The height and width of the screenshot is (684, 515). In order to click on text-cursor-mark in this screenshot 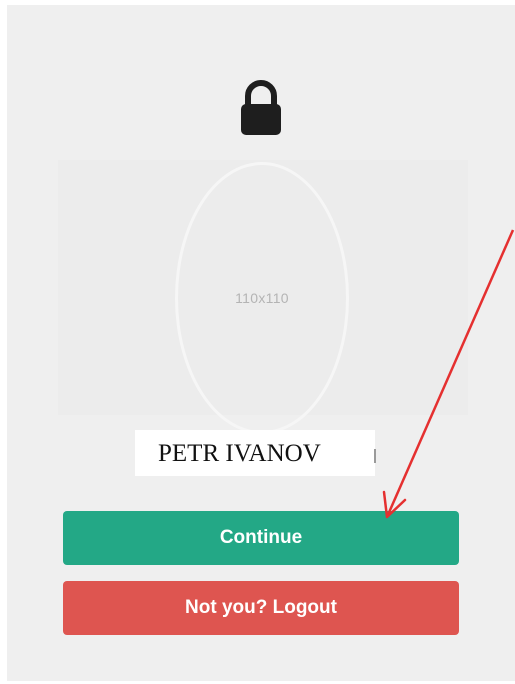, I will do `click(375, 456)`.